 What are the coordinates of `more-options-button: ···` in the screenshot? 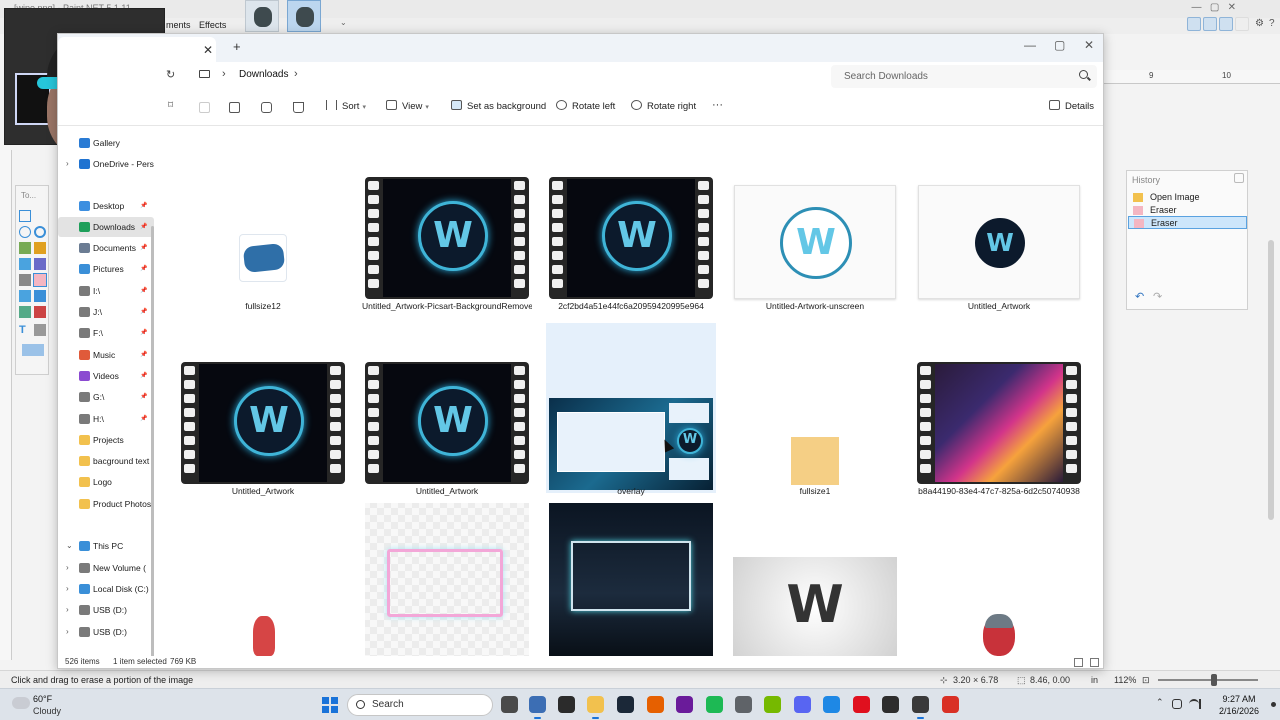 It's located at (717, 106).